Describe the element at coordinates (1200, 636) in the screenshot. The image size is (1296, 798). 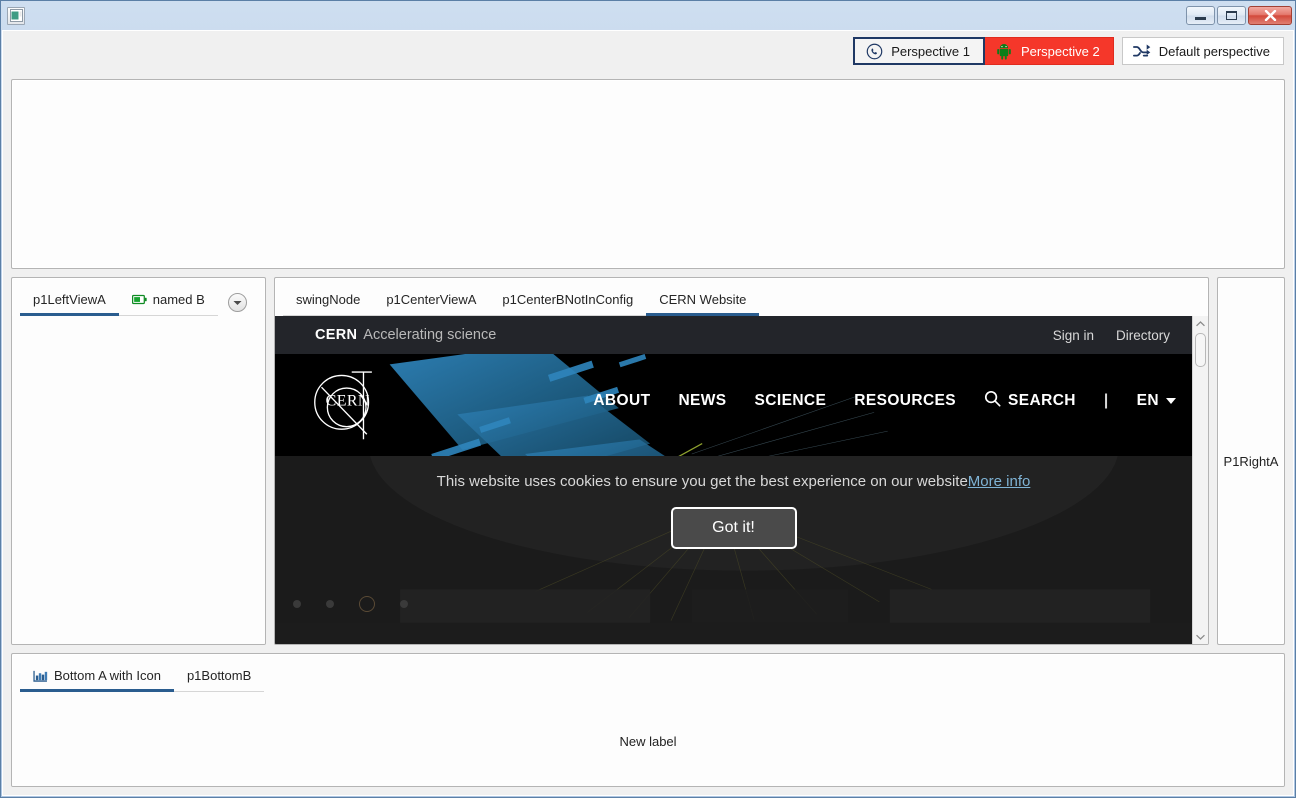
I see `scroll-down-arrow-icon` at that location.